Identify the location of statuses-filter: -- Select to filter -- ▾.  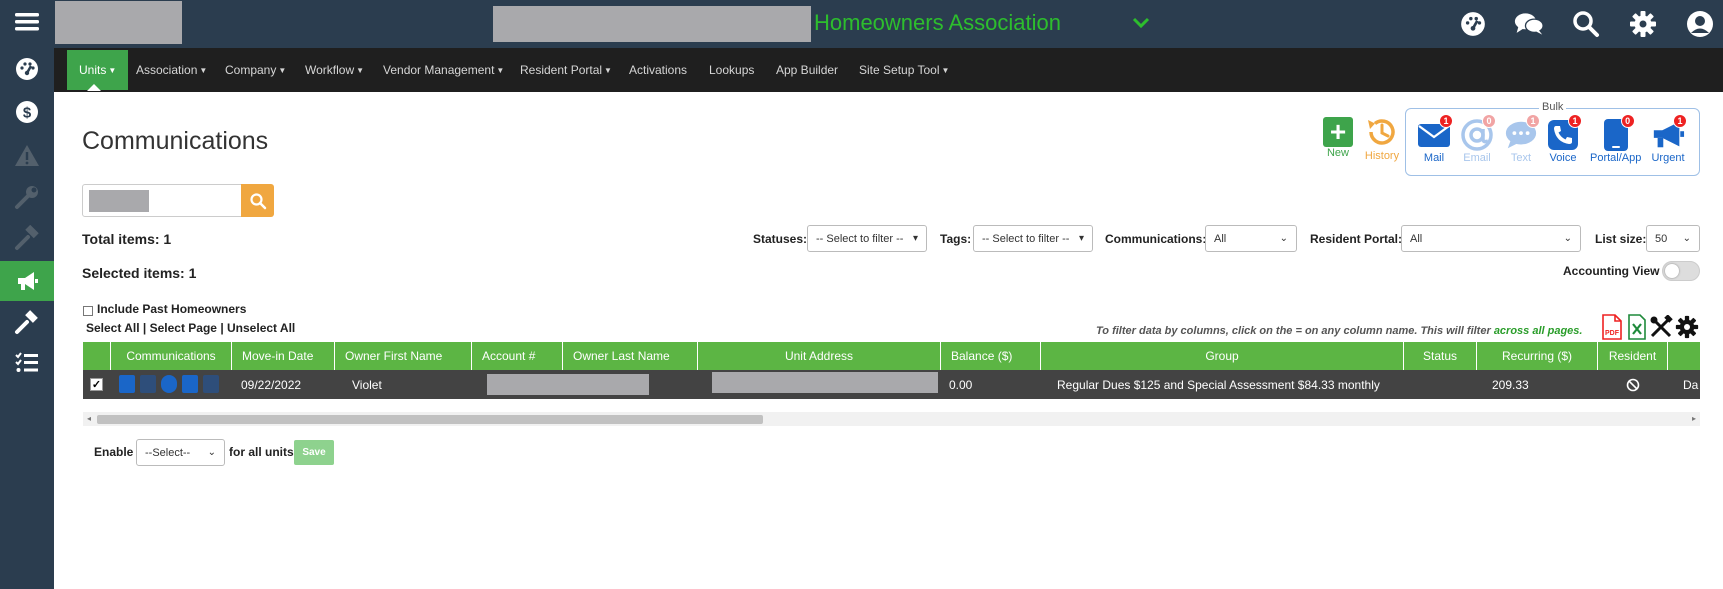
(867, 238).